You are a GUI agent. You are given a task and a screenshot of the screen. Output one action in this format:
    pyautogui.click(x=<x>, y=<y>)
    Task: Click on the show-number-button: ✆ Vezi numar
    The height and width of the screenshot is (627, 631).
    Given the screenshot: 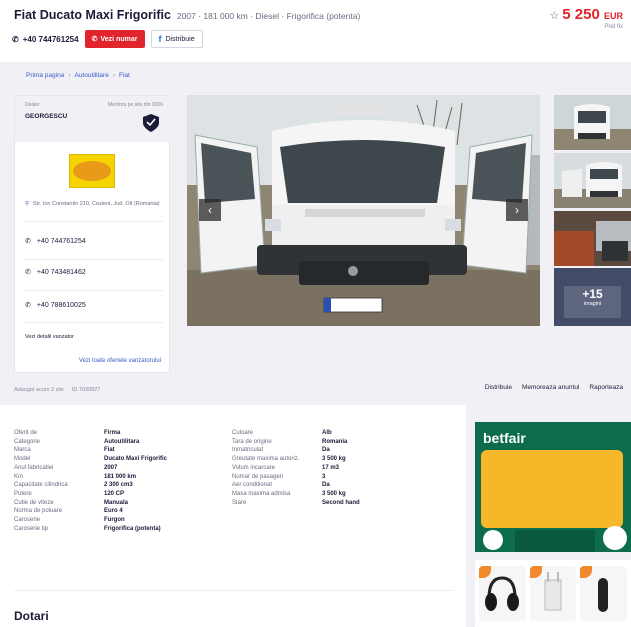 What is the action you would take?
    pyautogui.click(x=114, y=39)
    